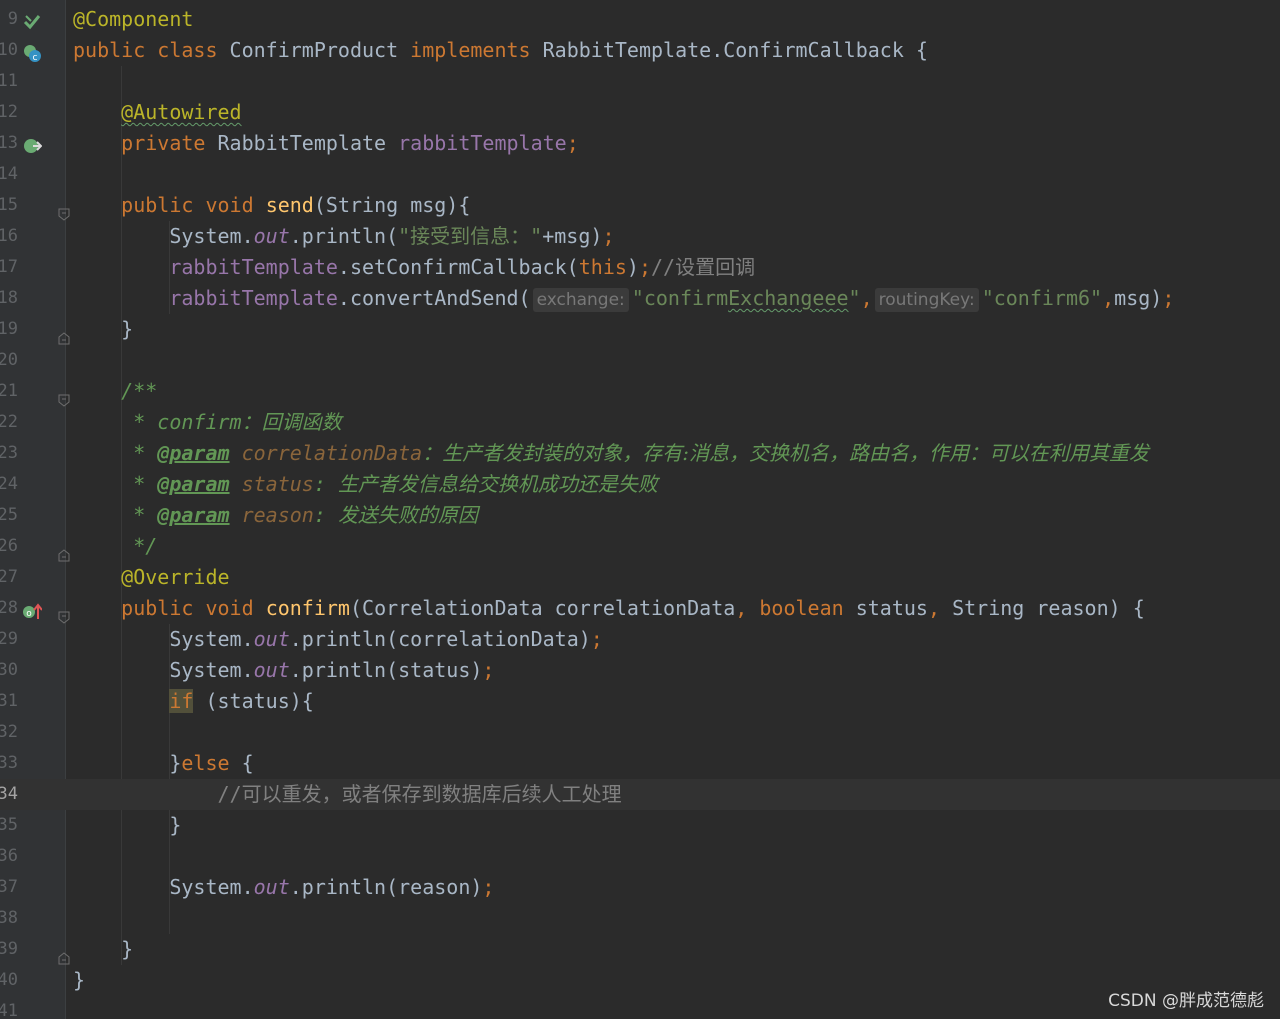 Image resolution: width=1280 pixels, height=1019 pixels. What do you see at coordinates (9, 577) in the screenshot?
I see `line-number: 27` at bounding box center [9, 577].